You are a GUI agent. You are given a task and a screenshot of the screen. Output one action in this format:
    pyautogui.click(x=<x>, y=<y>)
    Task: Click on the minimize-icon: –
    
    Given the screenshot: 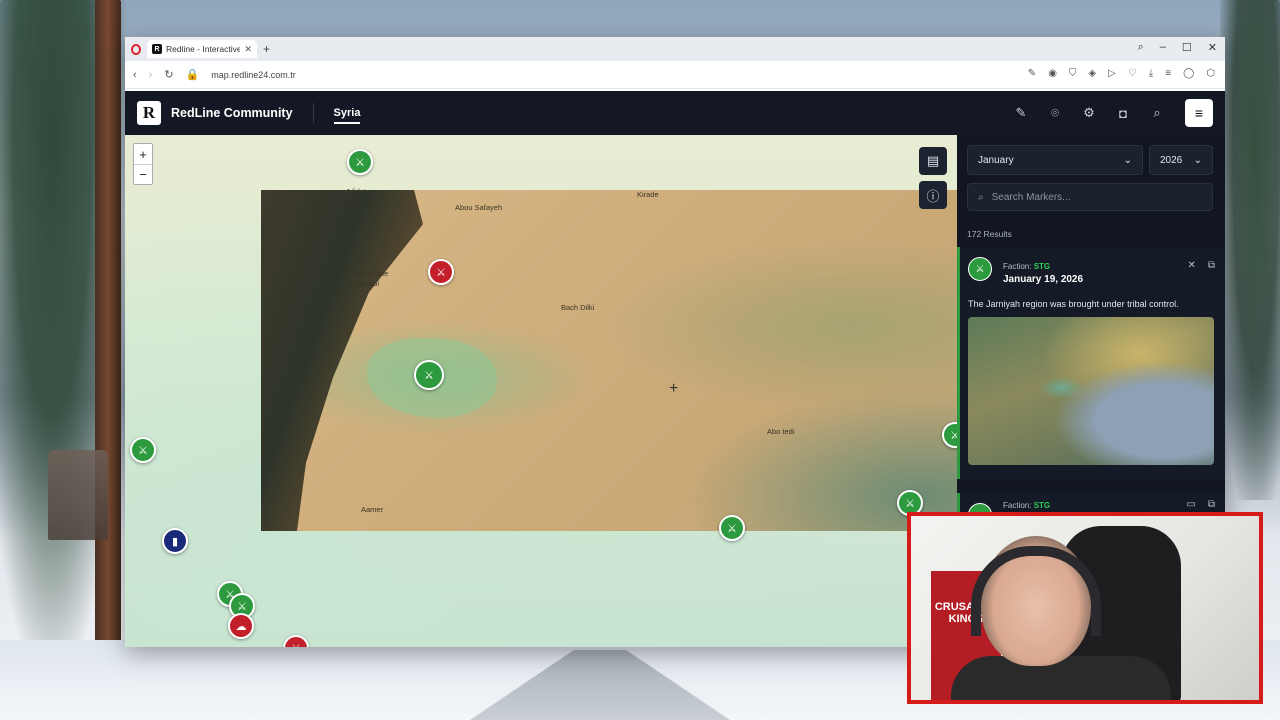 What is the action you would take?
    pyautogui.click(x=1163, y=47)
    